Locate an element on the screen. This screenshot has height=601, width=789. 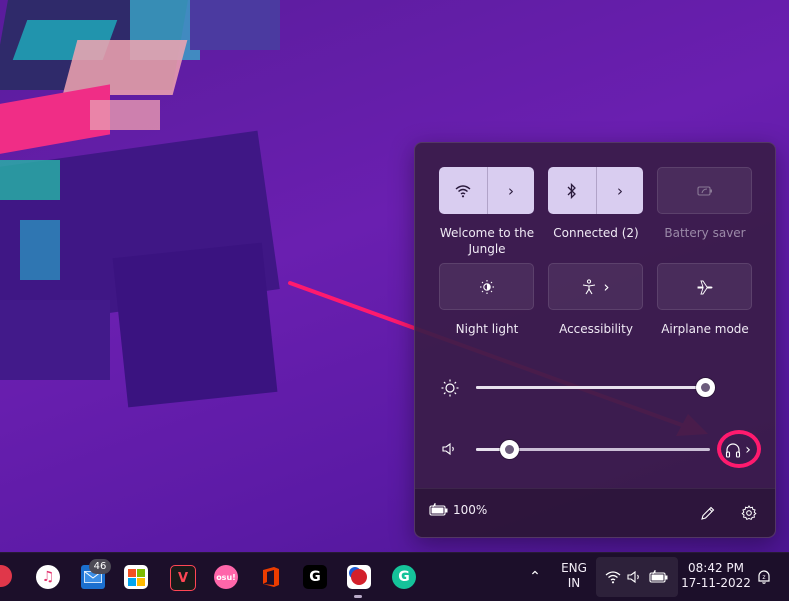
accessibility-tile: › is located at coordinates (595, 286).